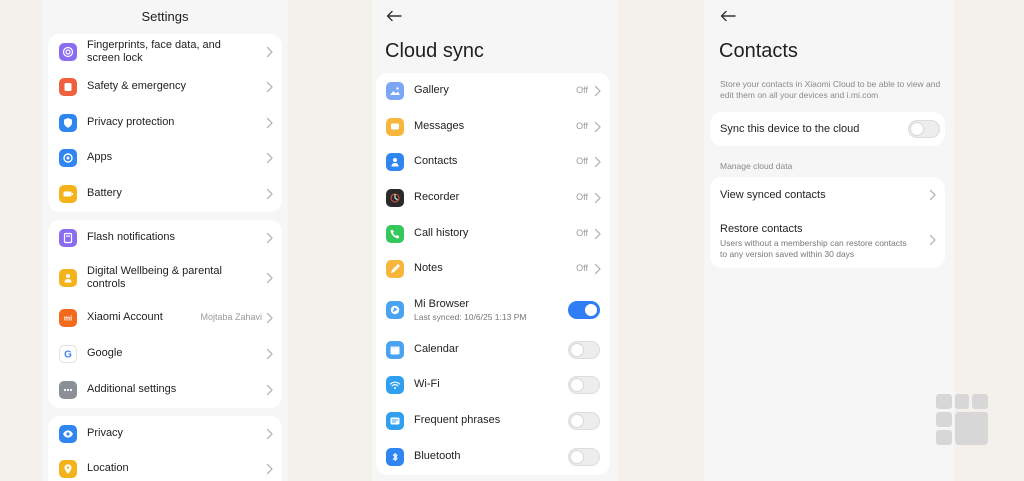 Image resolution: width=1024 pixels, height=481 pixels. Describe the element at coordinates (68, 52) in the screenshot. I see `fingerprint-icon` at that location.